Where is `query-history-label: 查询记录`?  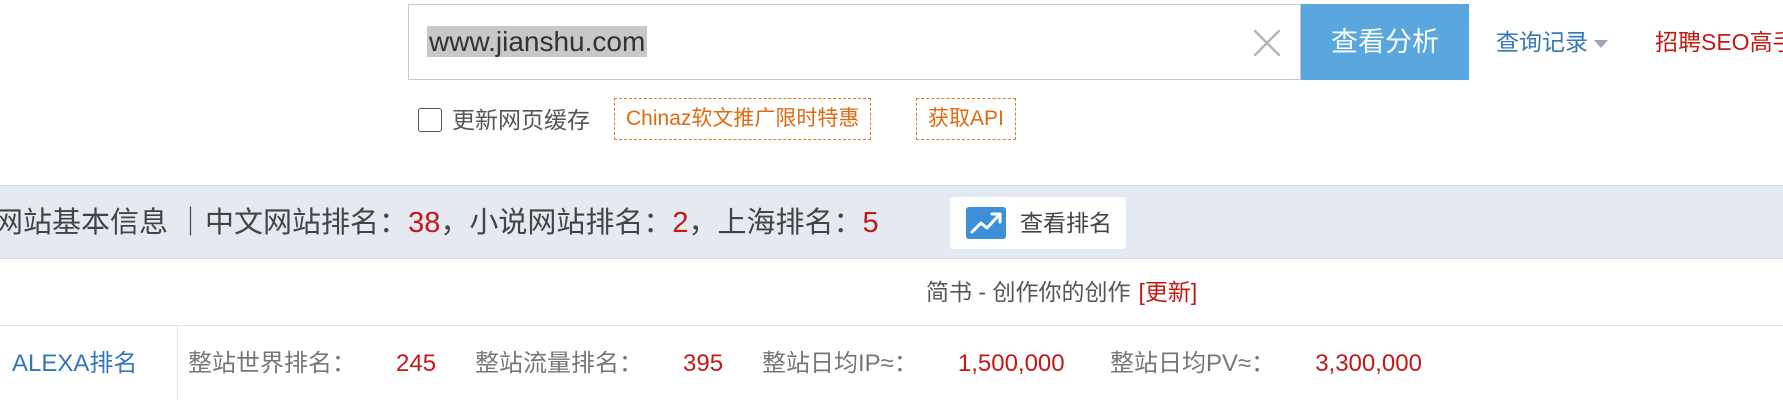 query-history-label: 查询记录 is located at coordinates (1542, 42).